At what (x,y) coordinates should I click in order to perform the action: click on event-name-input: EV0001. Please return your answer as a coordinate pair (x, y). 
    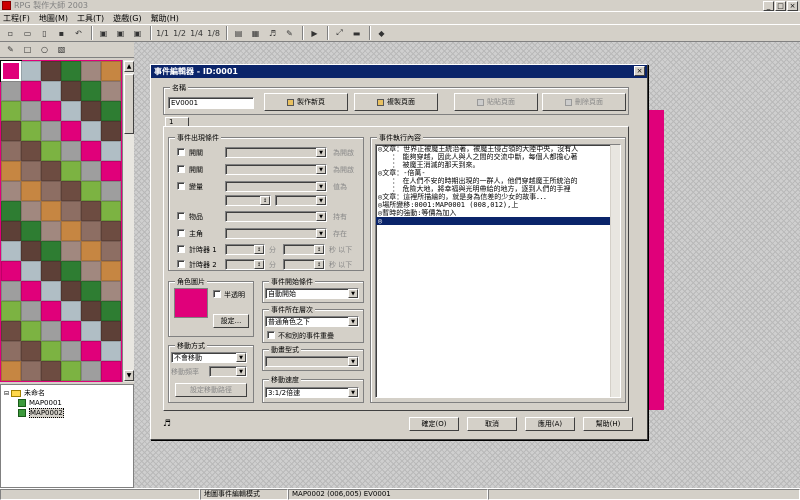
    Looking at the image, I should click on (211, 103).